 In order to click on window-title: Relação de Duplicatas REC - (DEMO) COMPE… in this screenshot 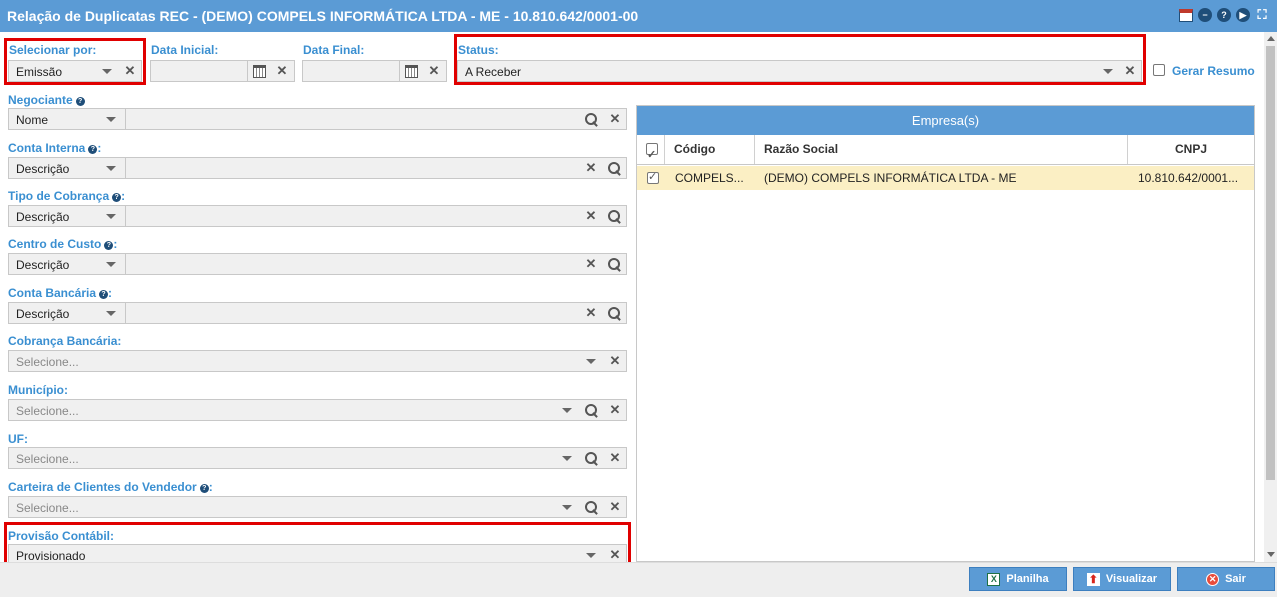, I will do `click(323, 16)`.